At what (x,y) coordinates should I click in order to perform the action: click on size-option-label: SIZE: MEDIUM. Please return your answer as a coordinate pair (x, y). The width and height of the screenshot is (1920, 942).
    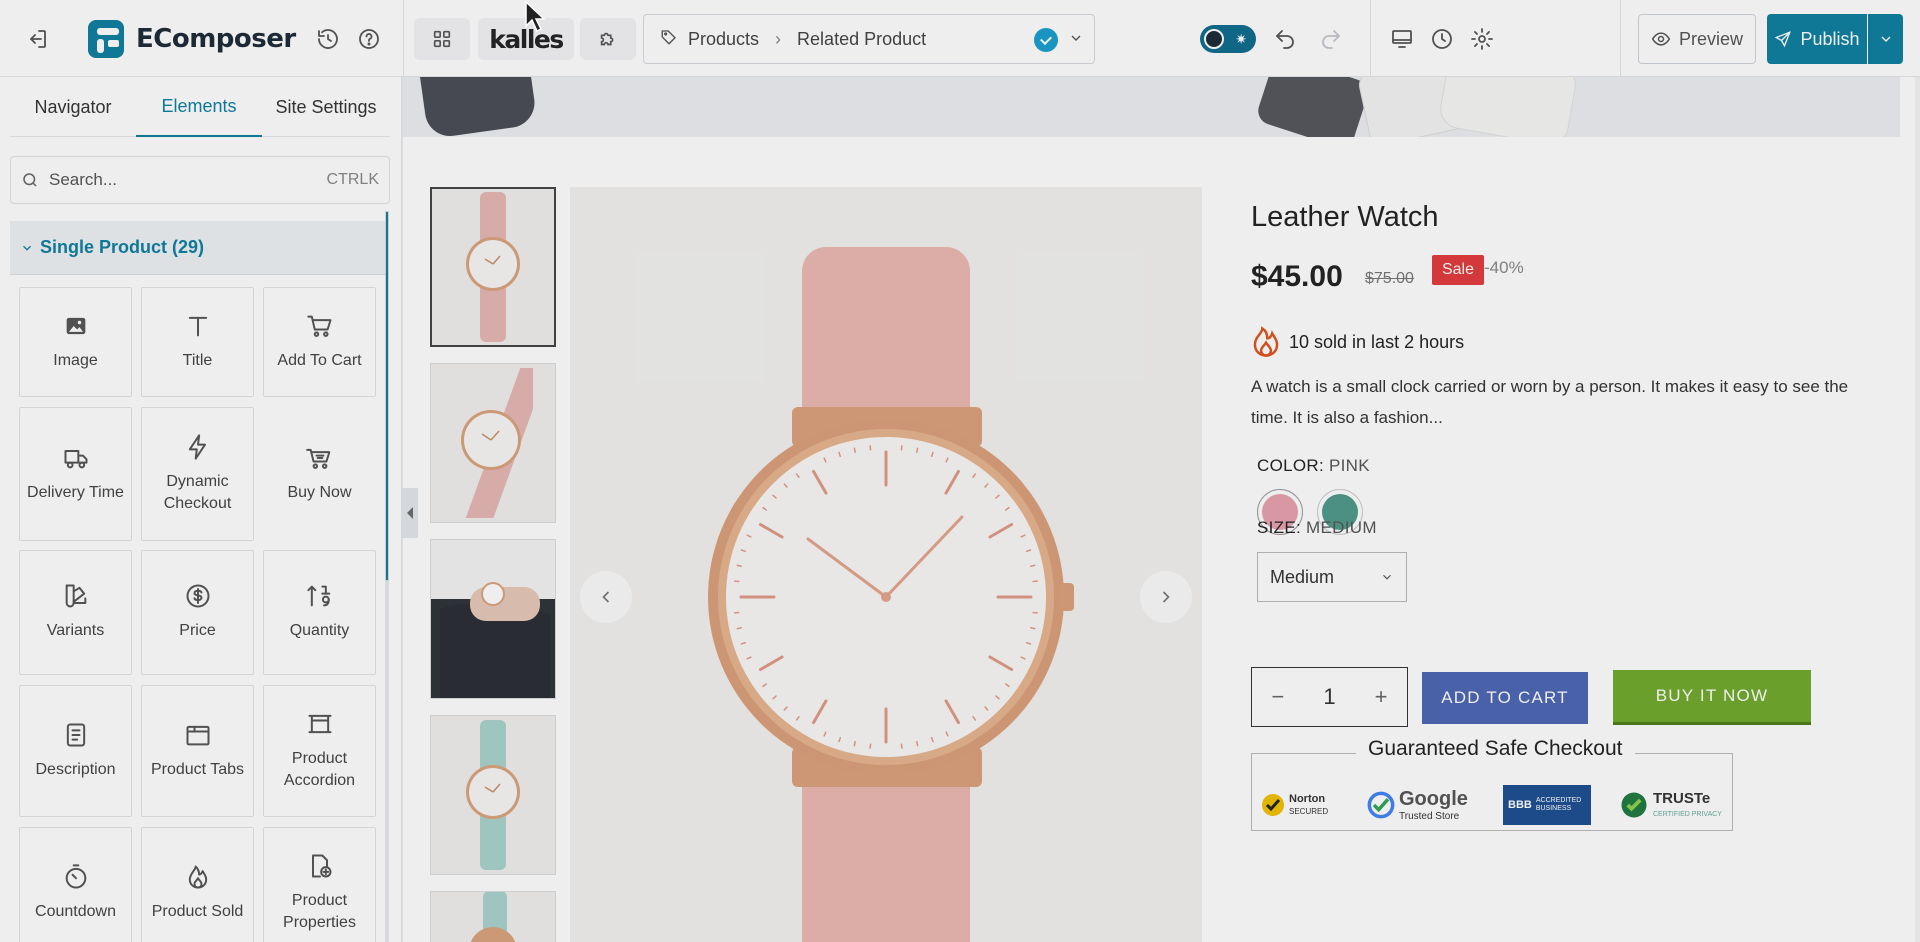
    Looking at the image, I should click on (1317, 528).